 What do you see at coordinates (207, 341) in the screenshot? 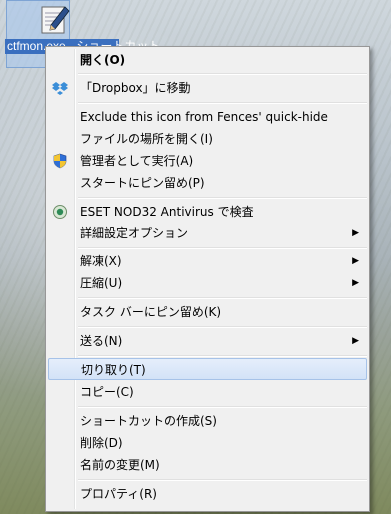
I see `menu-item-send-to: 送る(N) ▶` at bounding box center [207, 341].